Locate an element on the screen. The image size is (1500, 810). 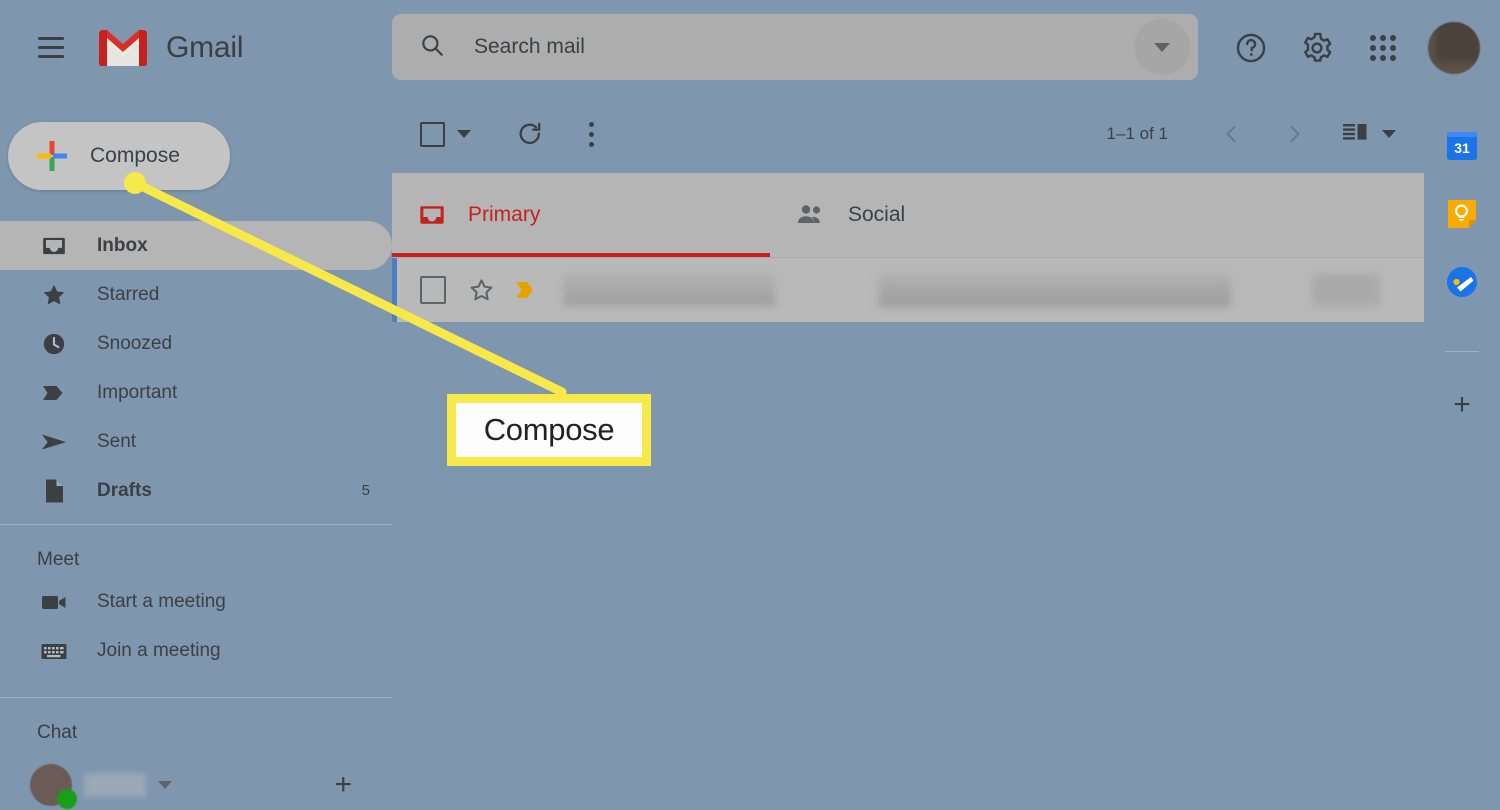
inbox-tabs: Primary Social is located at coordinates (908, 215).